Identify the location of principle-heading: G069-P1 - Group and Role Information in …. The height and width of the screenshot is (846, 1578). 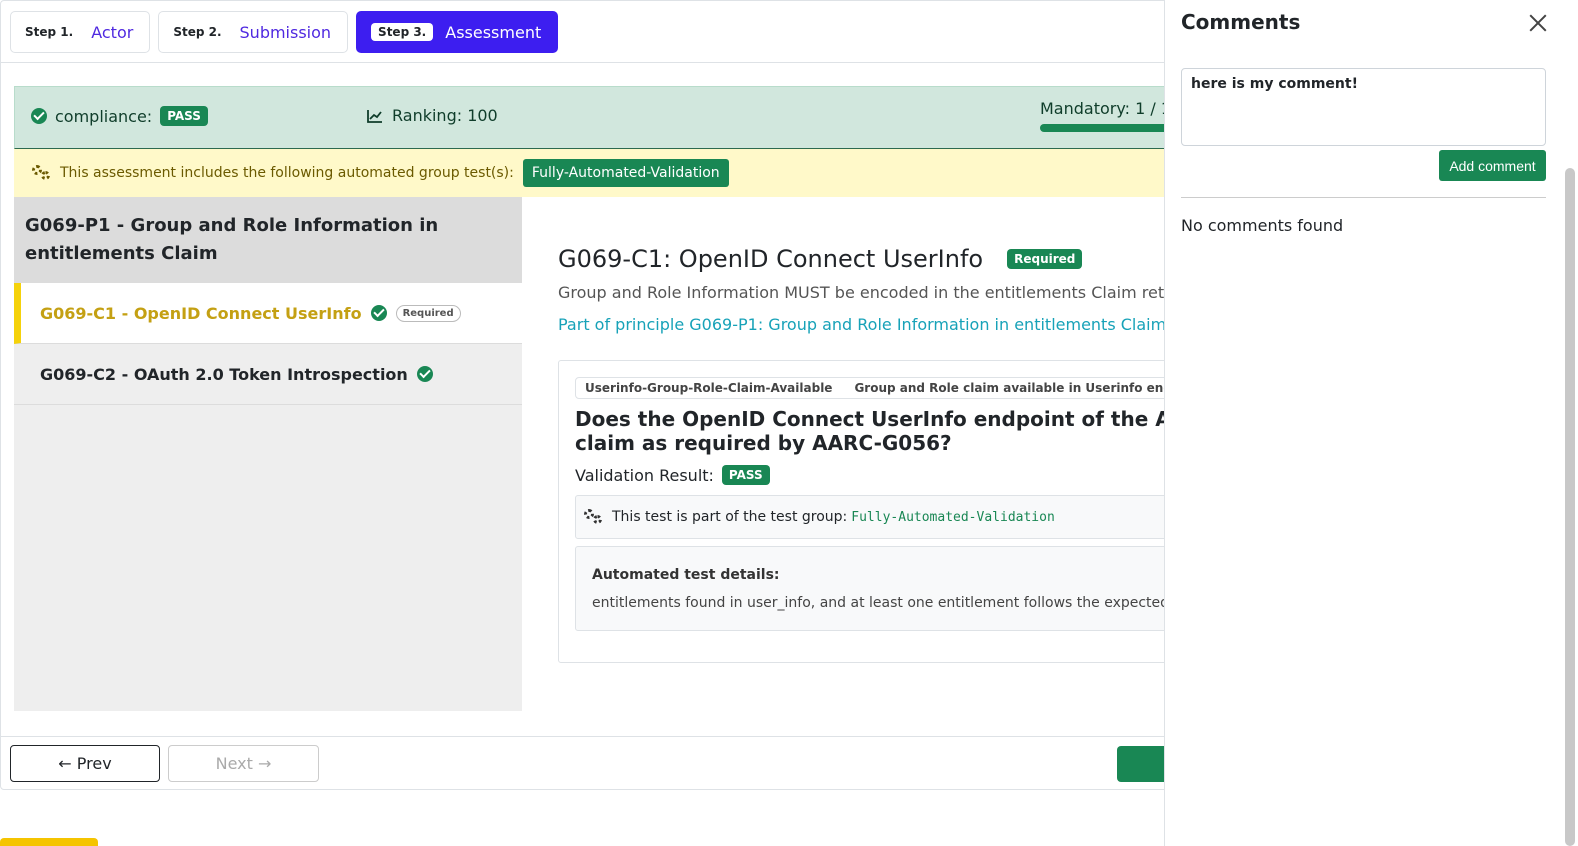
(268, 240).